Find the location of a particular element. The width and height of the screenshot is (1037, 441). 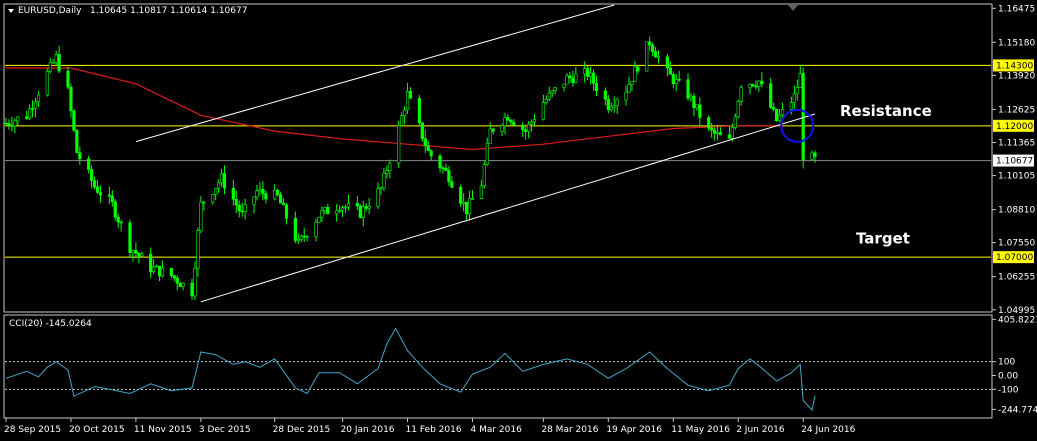

indicator-label: CCI(20) -145.0264 is located at coordinates (50, 324).